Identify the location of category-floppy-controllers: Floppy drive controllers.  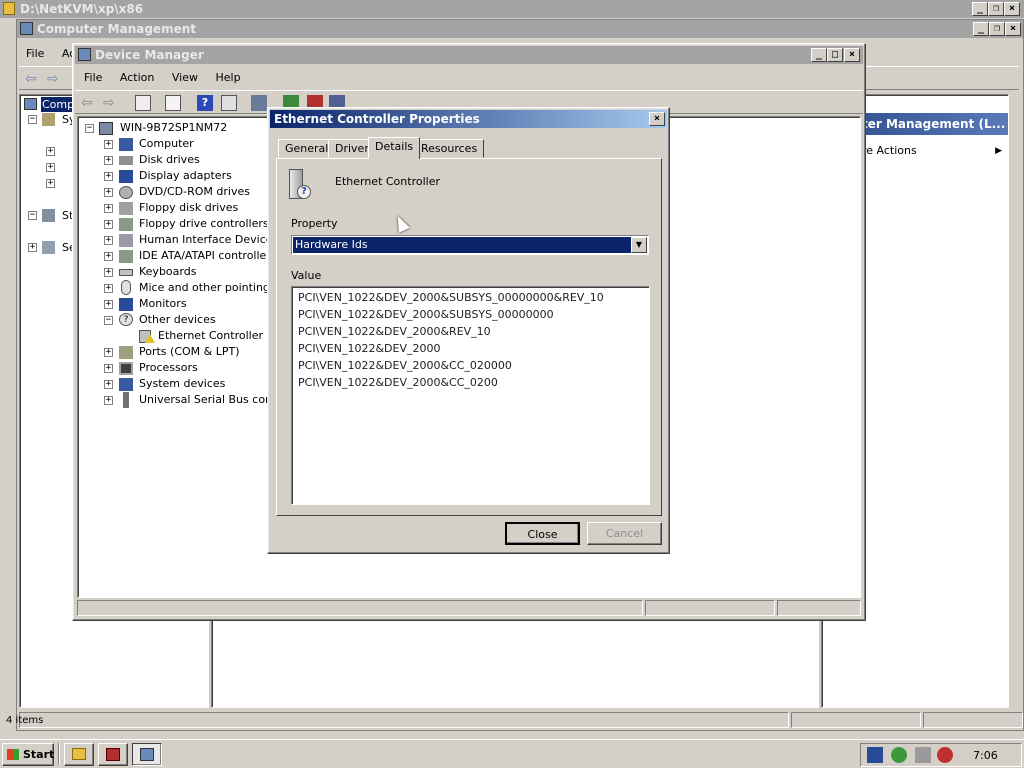
(204, 224).